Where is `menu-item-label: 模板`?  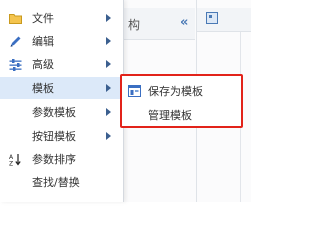
menu-item-label: 模板 is located at coordinates (43, 88).